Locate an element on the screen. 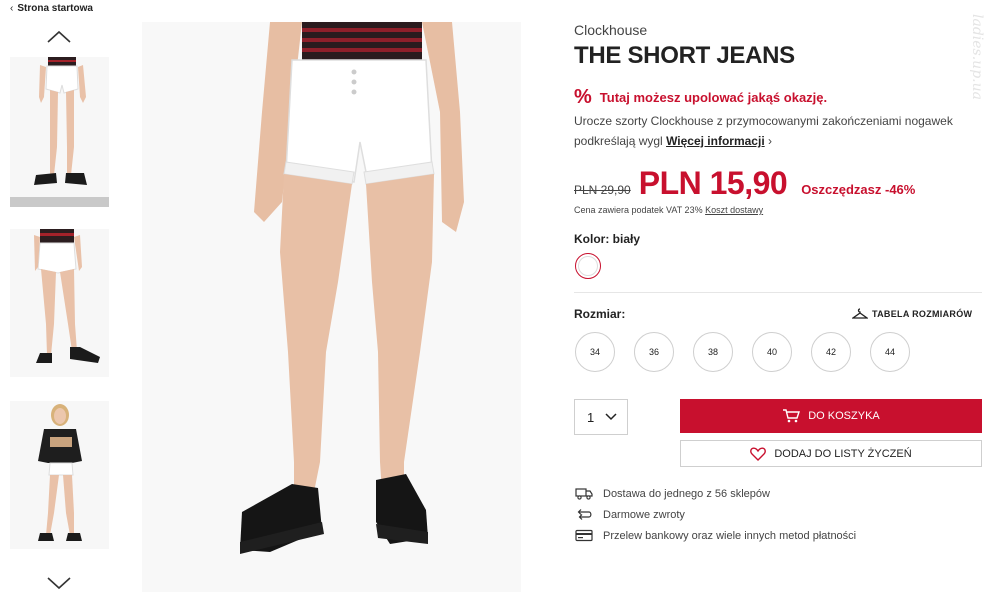  percent-icon: % is located at coordinates (583, 97).